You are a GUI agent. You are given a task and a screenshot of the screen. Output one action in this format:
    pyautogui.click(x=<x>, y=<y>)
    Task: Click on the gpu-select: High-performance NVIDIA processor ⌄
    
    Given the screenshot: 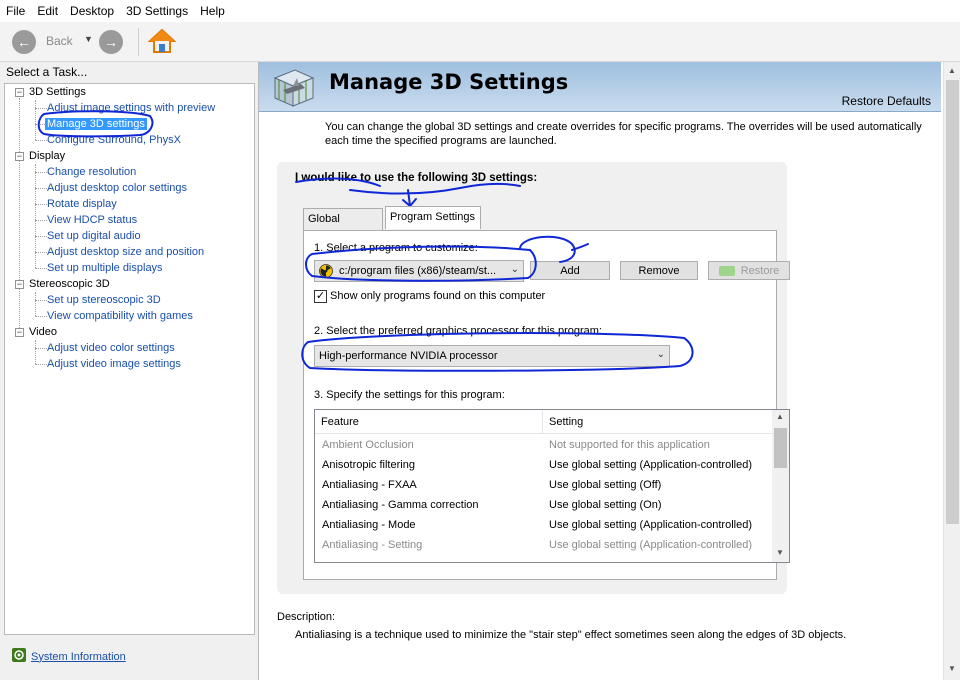 What is the action you would take?
    pyautogui.click(x=492, y=356)
    